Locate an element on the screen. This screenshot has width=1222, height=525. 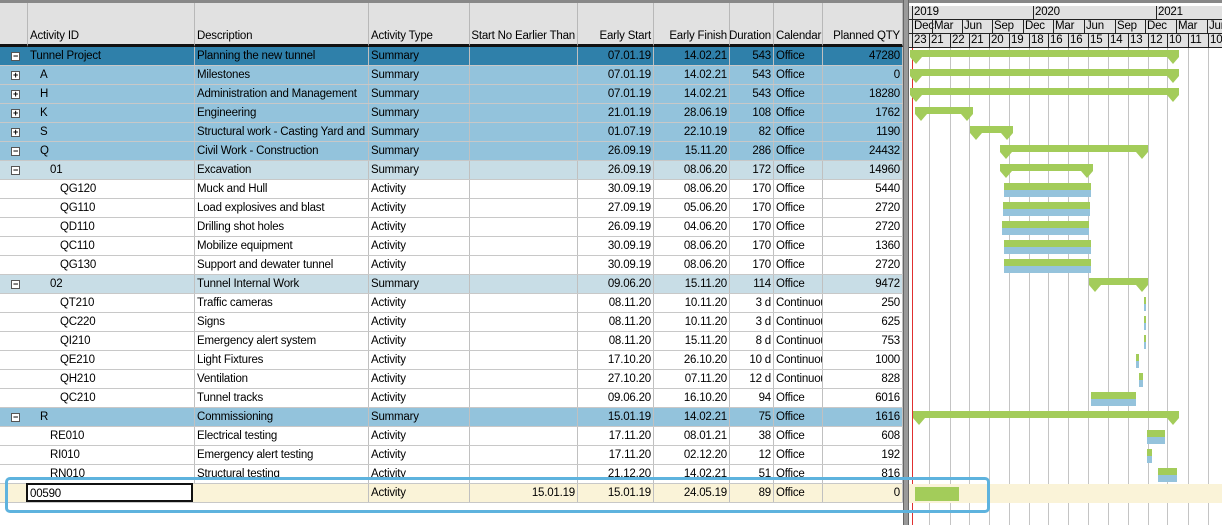
activity-id-cell: A is located at coordinates (111, 75).